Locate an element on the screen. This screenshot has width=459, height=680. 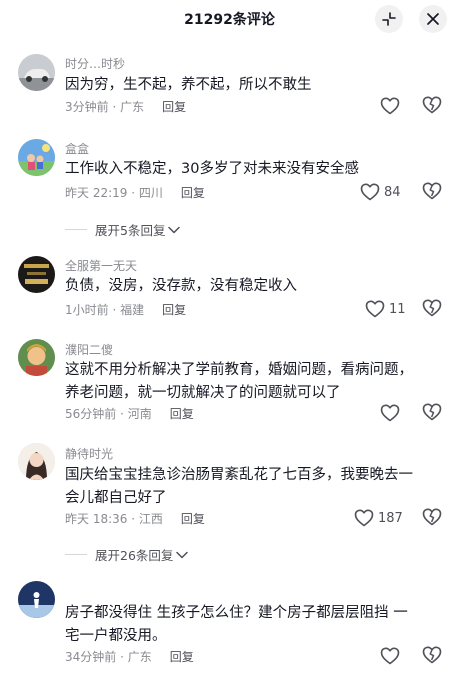
like-button: 11 is located at coordinates (385, 309).